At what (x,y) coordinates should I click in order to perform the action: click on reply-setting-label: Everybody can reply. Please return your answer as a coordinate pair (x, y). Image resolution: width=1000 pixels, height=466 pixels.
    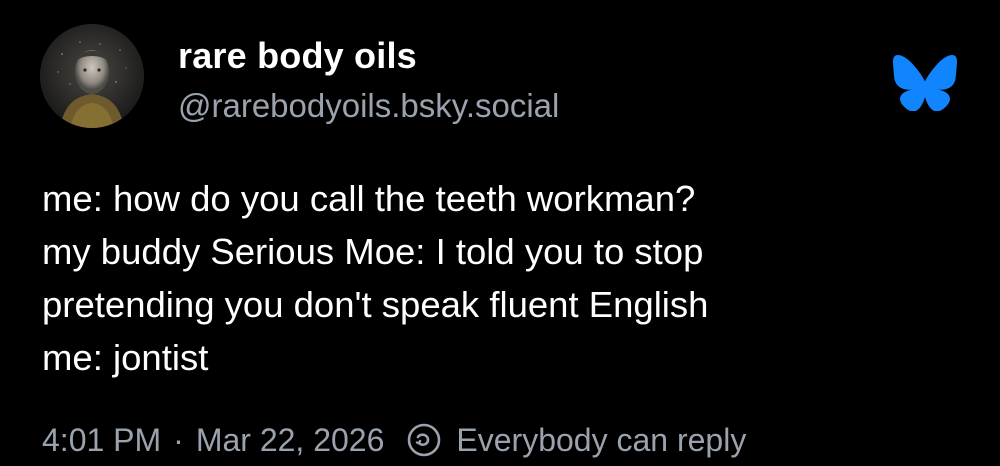
    Looking at the image, I should click on (601, 440).